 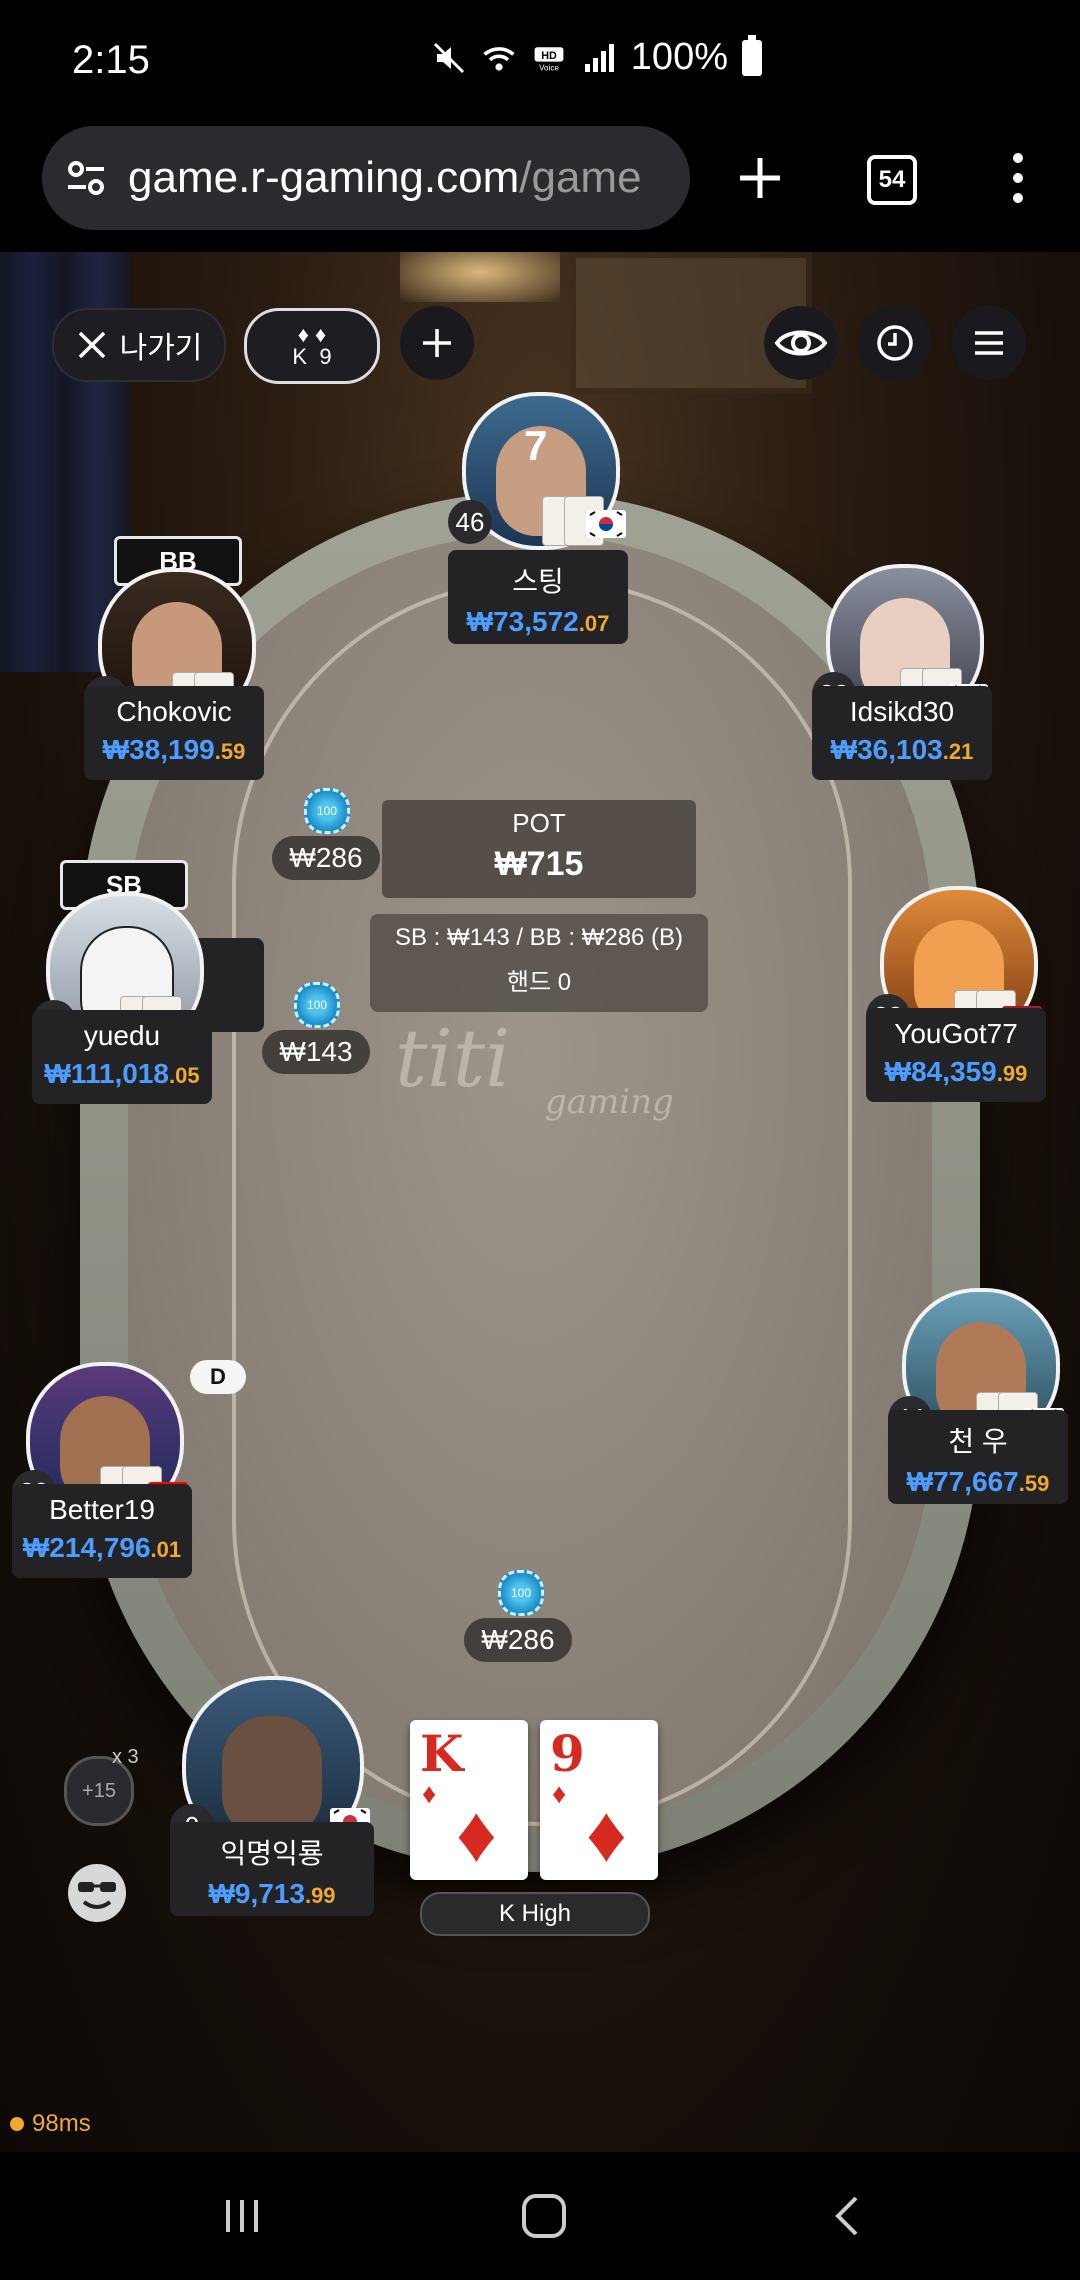 What do you see at coordinates (449, 58) in the screenshot?
I see `mute-icon` at bounding box center [449, 58].